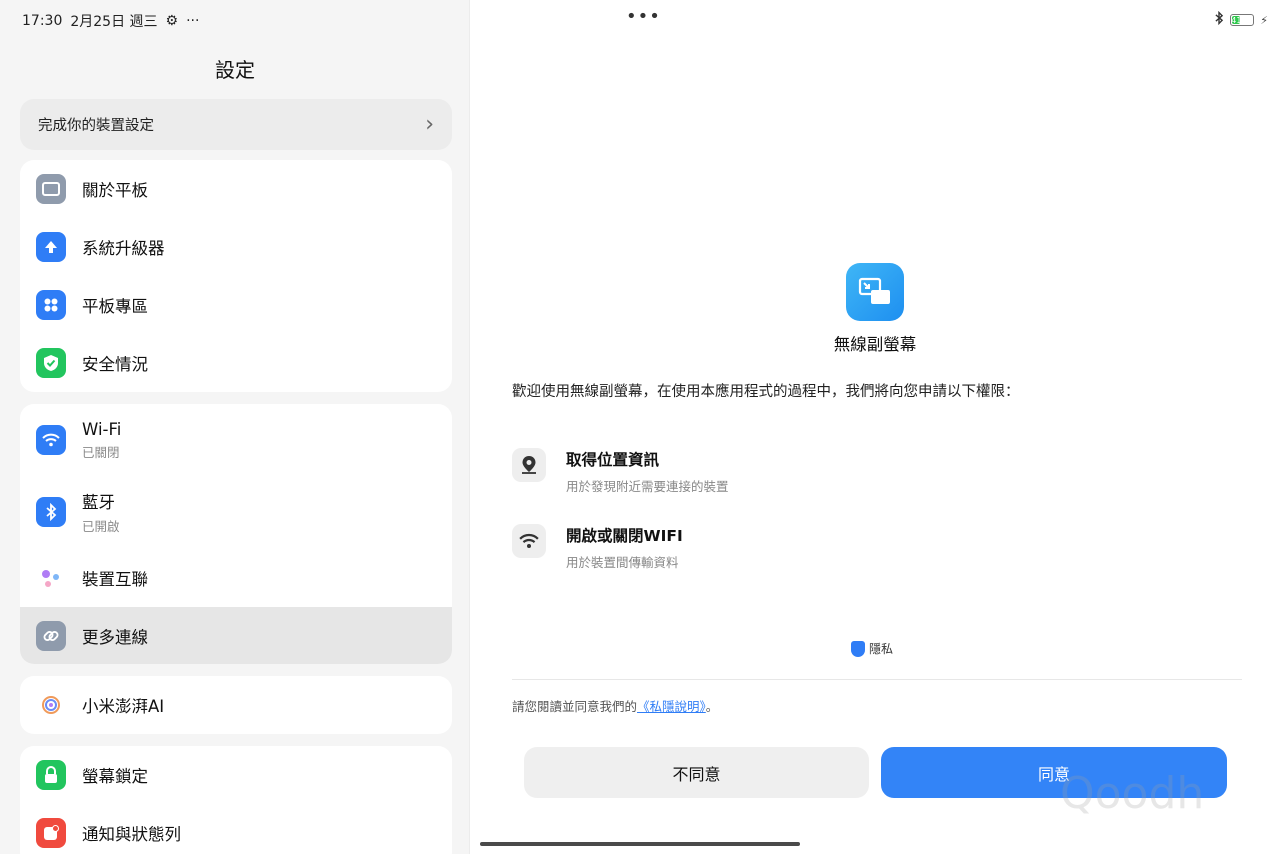  Describe the element at coordinates (647, 486) in the screenshot. I see `permission-description: 用於發現附近需要連接的裝置` at that location.